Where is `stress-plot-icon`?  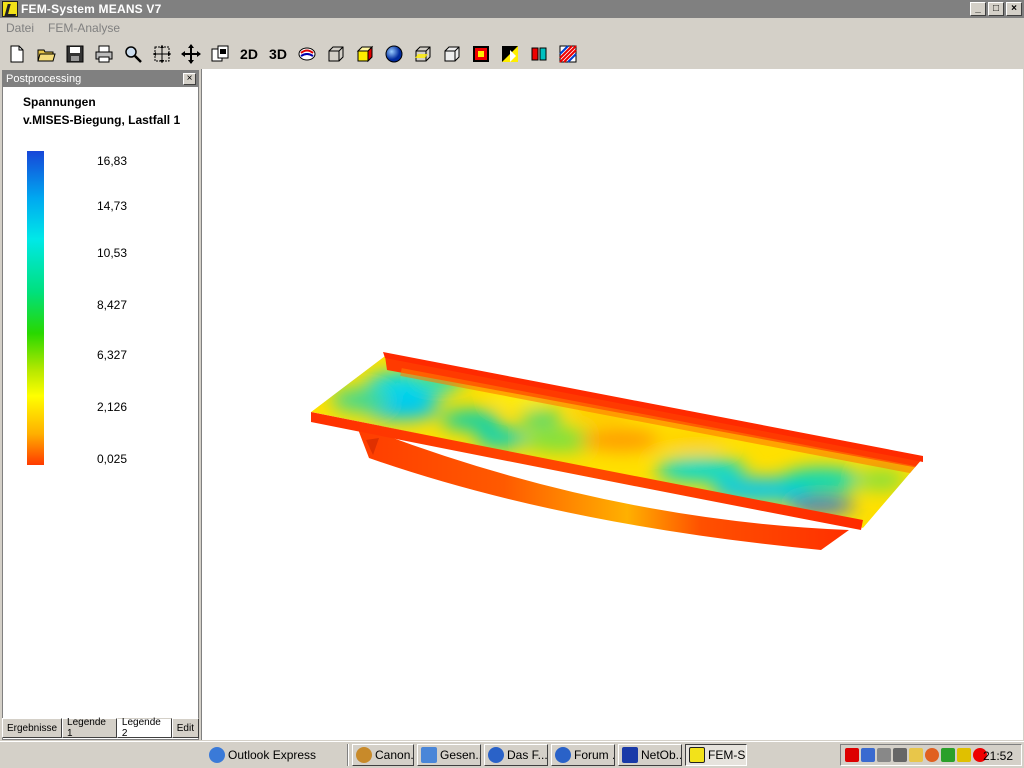
stress-plot-icon is located at coordinates (510, 54).